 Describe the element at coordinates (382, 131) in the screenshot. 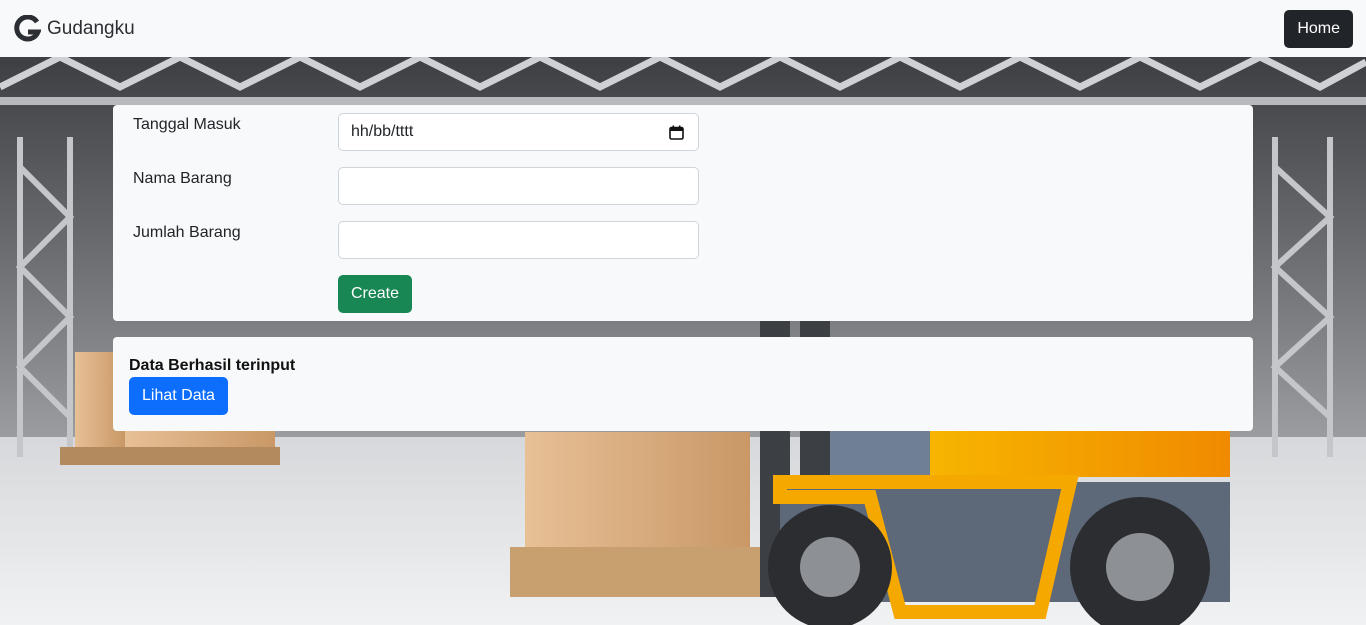

I see `tanggal-masuk-value: hh/bb/tttt` at that location.